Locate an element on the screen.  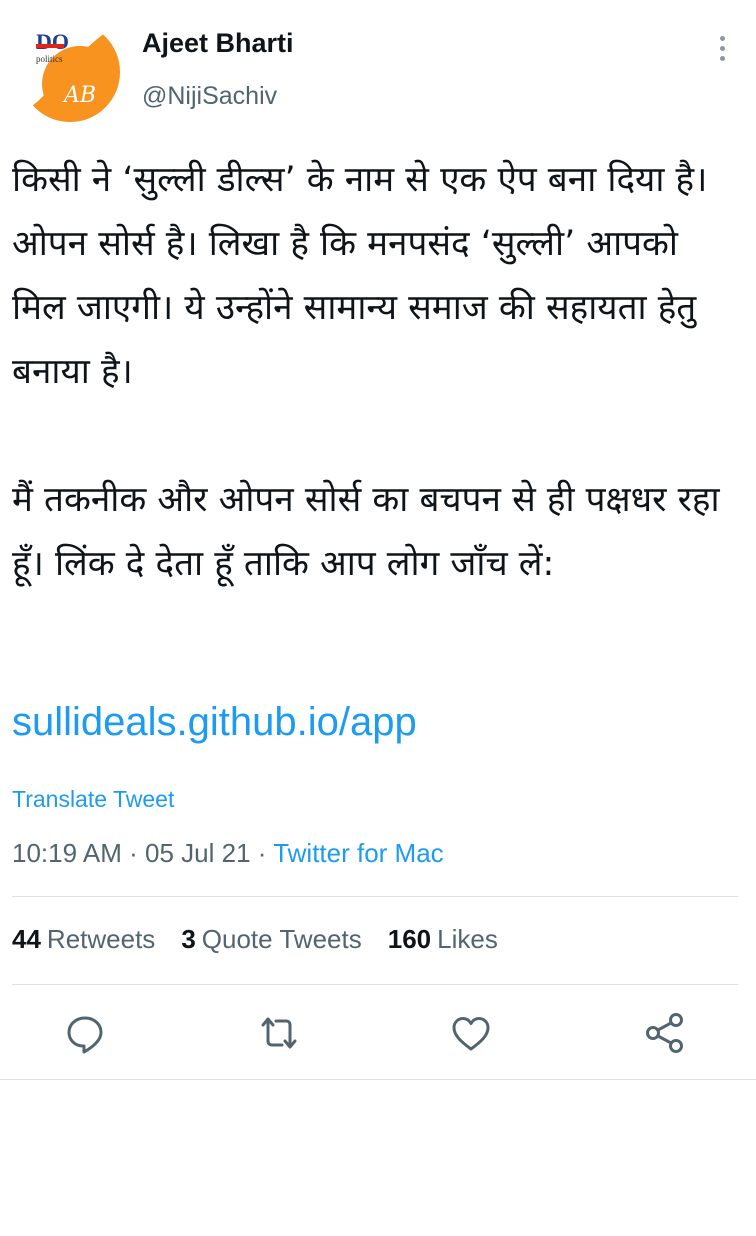
tweet-stats: 44 Retweets 3 Quote Tweets 160 Likes is located at coordinates (255, 939).